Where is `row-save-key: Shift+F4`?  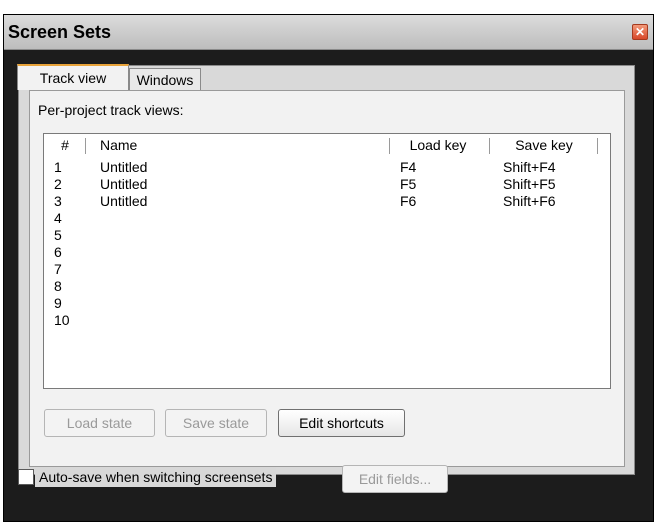
row-save-key: Shift+F4 is located at coordinates (529, 167).